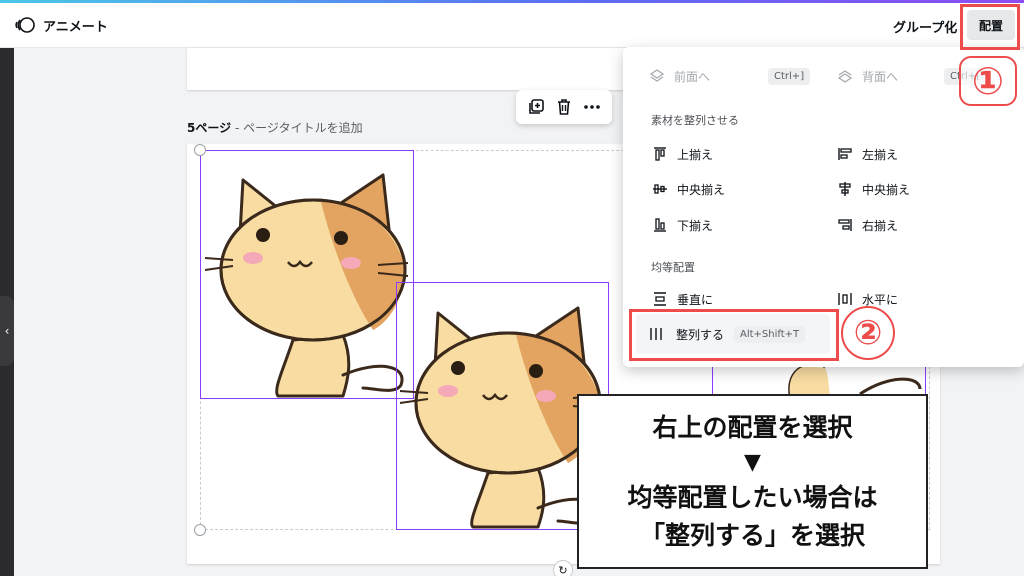 The width and height of the screenshot is (1024, 576). What do you see at coordinates (592, 107) in the screenshot?
I see `more-icon` at bounding box center [592, 107].